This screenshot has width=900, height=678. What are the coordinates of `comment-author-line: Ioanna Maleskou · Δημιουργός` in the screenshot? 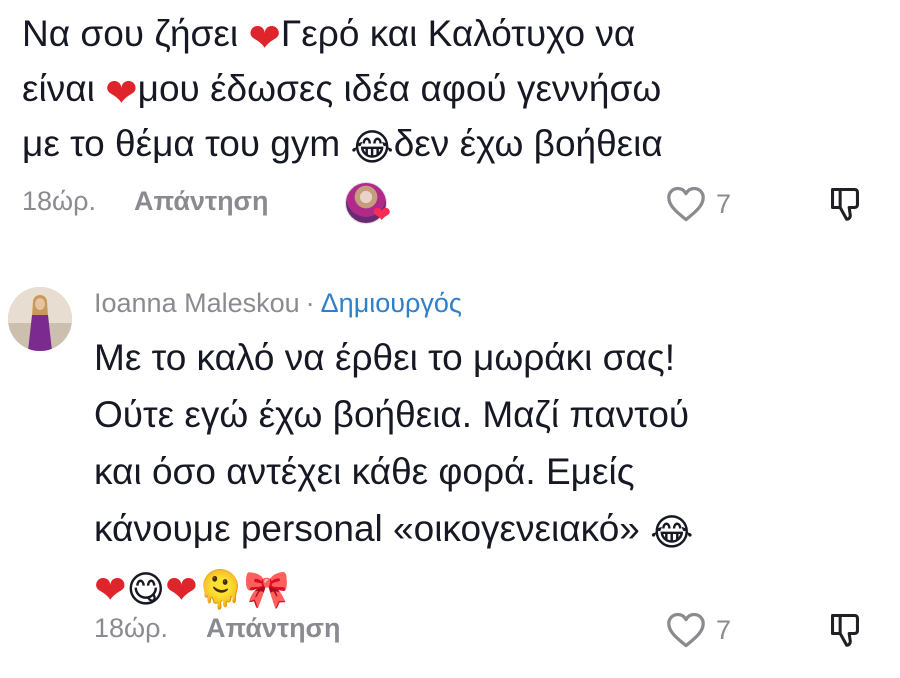 It's located at (278, 303).